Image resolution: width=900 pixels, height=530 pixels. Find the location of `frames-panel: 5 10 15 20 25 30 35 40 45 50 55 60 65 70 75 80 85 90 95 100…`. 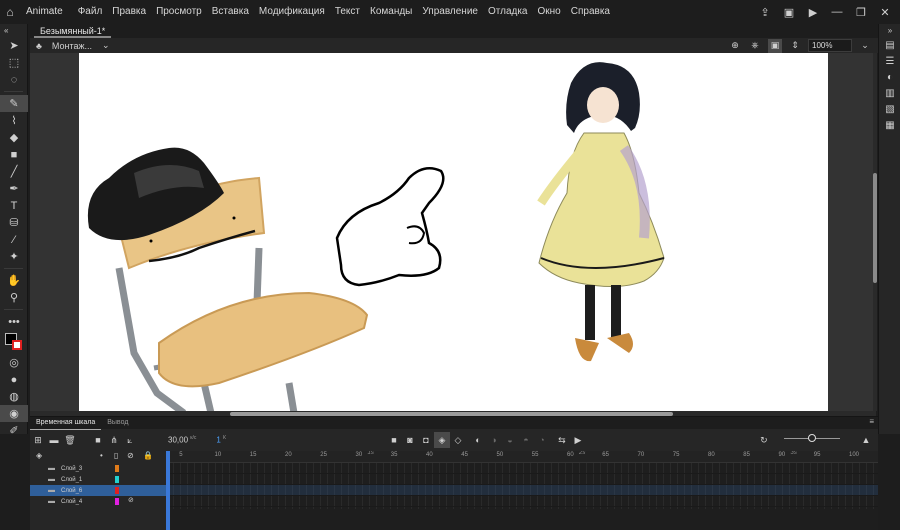

frames-panel: 5 10 15 20 25 30 35 40 45 50 55 60 65 70 75 80 85 90 95 100… is located at coordinates (522, 490).